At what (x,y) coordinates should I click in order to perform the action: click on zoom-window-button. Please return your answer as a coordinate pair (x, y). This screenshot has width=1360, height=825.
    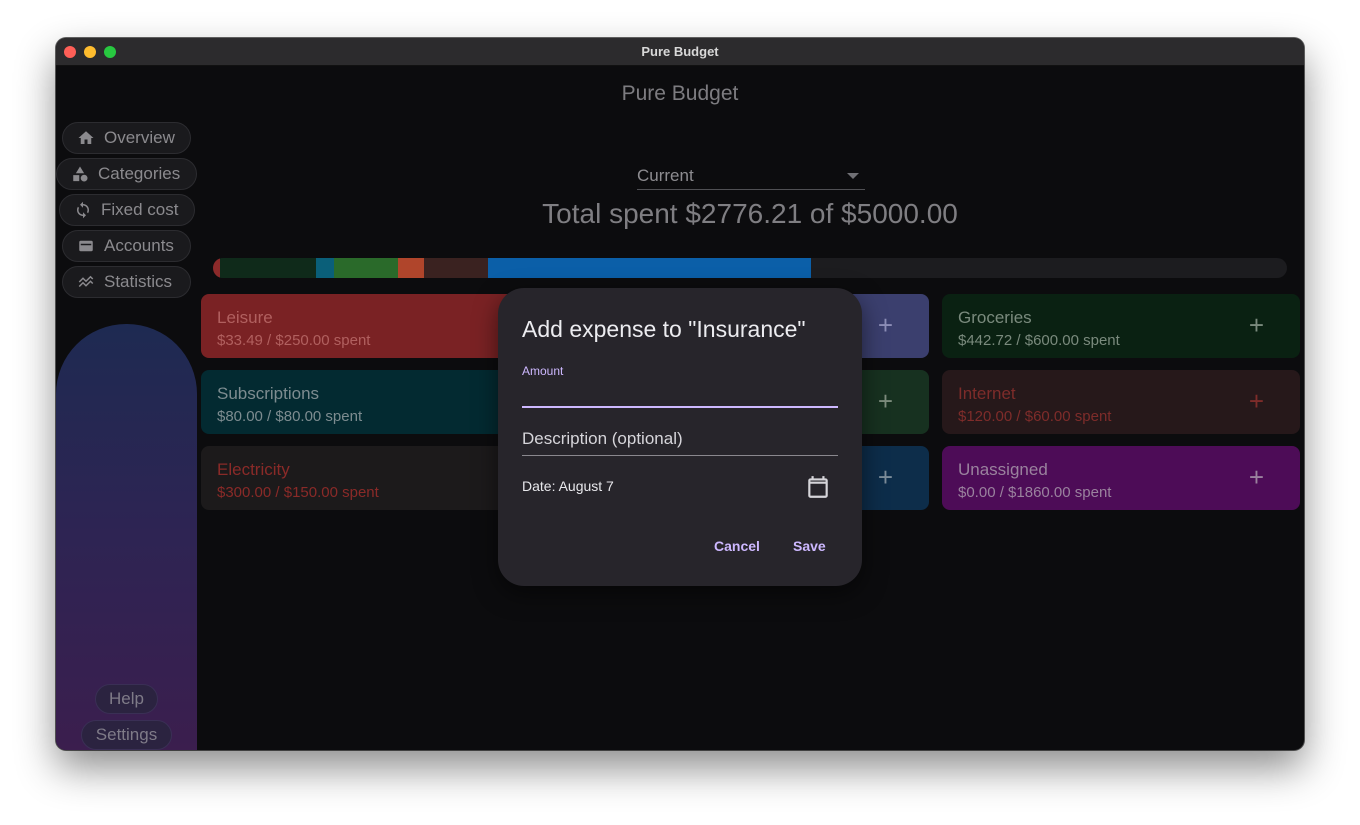
    Looking at the image, I should click on (110, 52).